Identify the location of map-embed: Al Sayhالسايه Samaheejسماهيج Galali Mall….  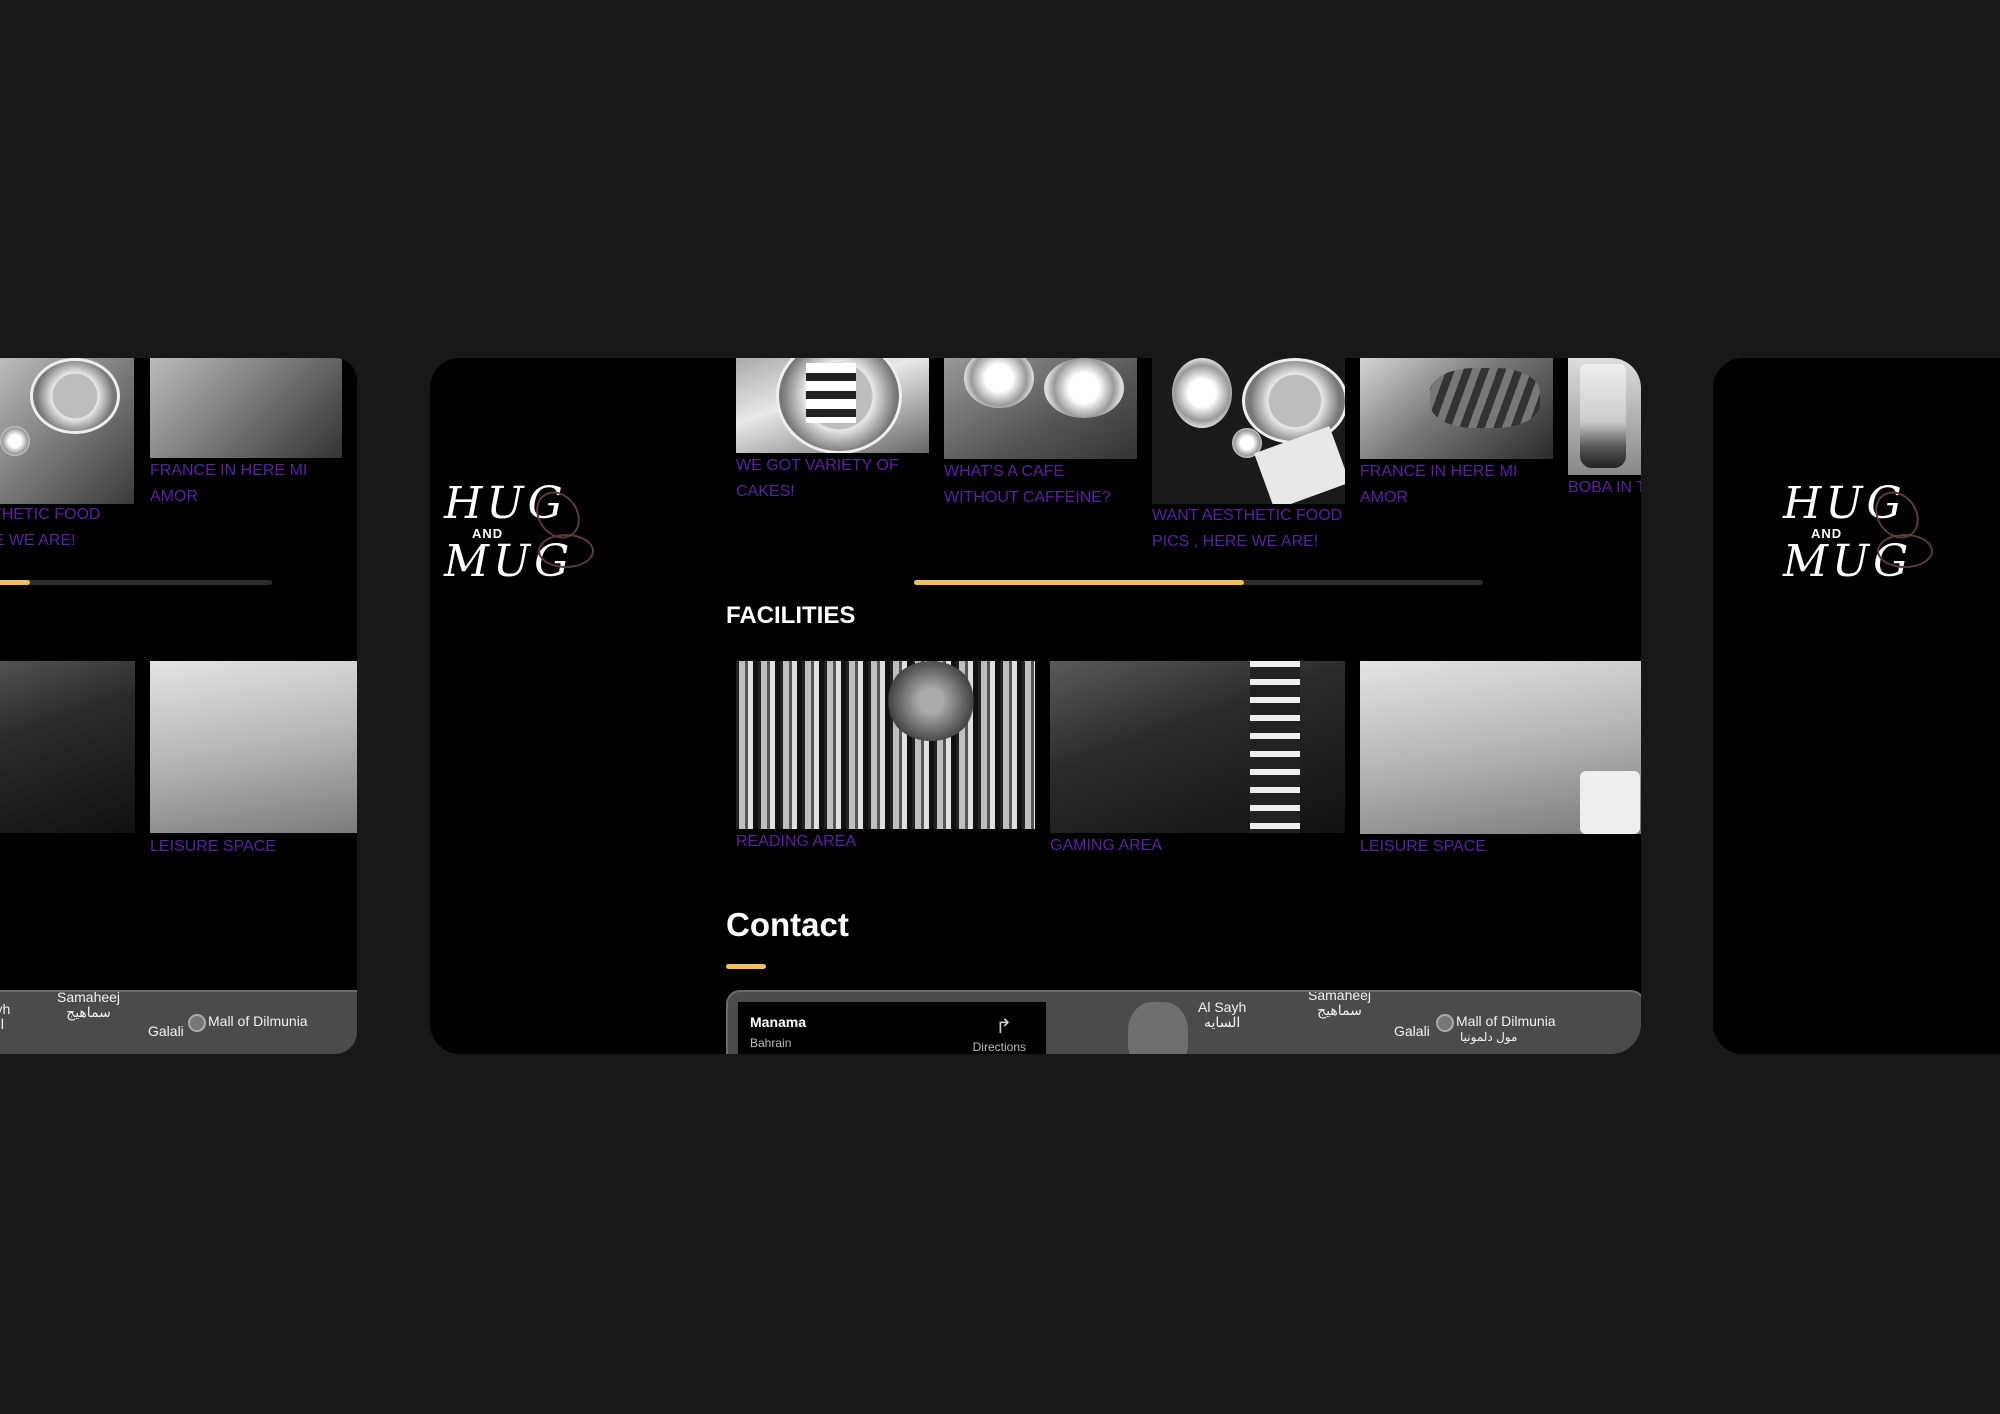
(178, 1022).